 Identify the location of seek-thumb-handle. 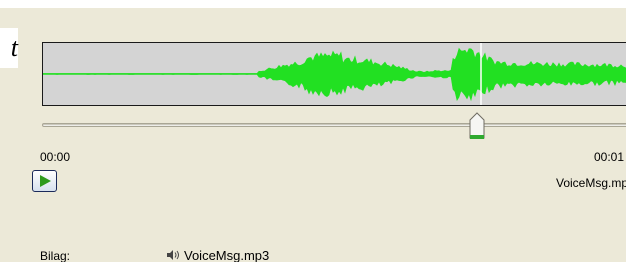
(477, 126).